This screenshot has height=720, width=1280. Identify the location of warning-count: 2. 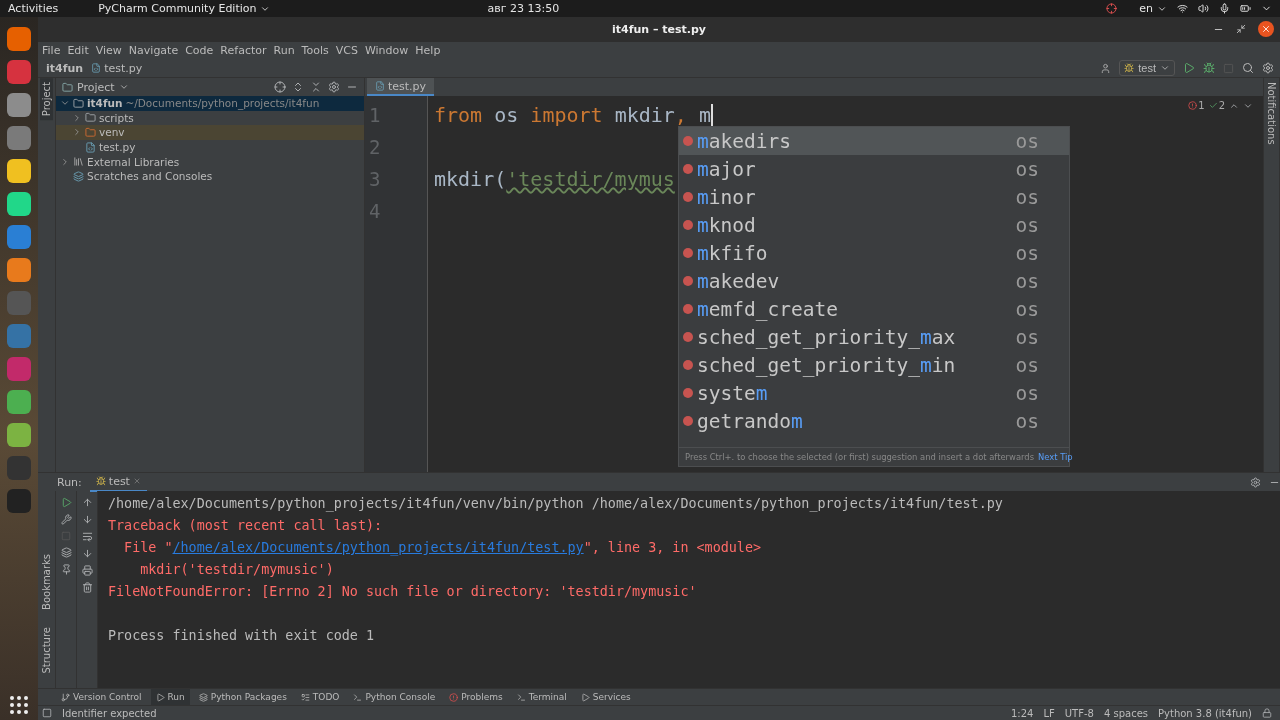
(1216, 105).